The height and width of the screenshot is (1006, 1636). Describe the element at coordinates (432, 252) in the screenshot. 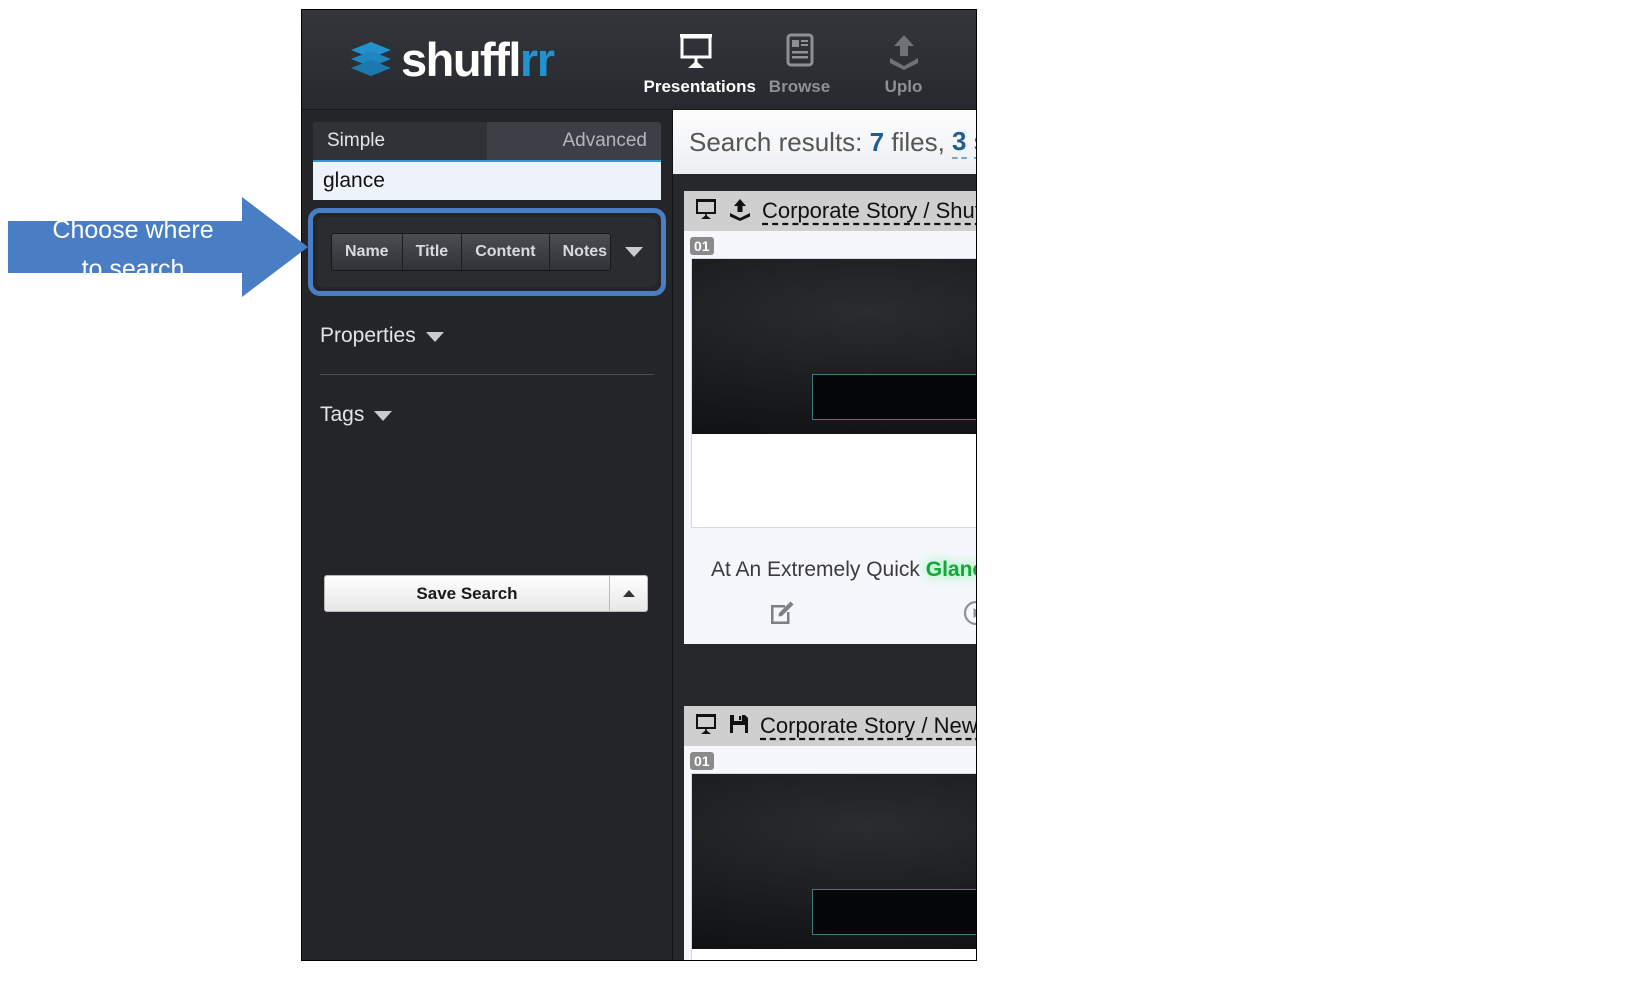

I see `field-button-title: Title` at that location.